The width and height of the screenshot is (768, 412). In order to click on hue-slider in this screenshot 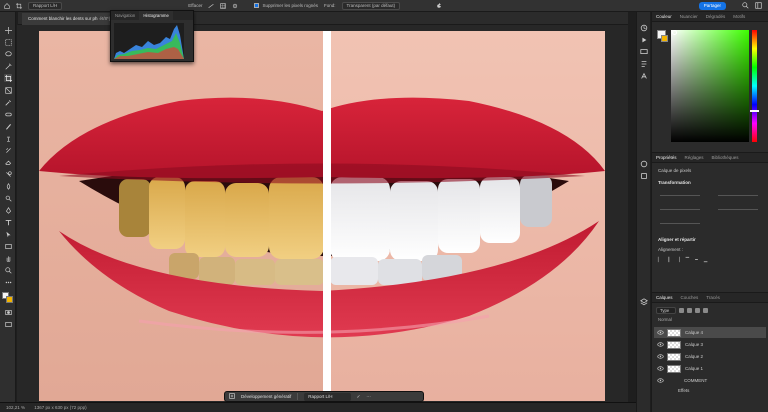, I will do `click(754, 86)`.